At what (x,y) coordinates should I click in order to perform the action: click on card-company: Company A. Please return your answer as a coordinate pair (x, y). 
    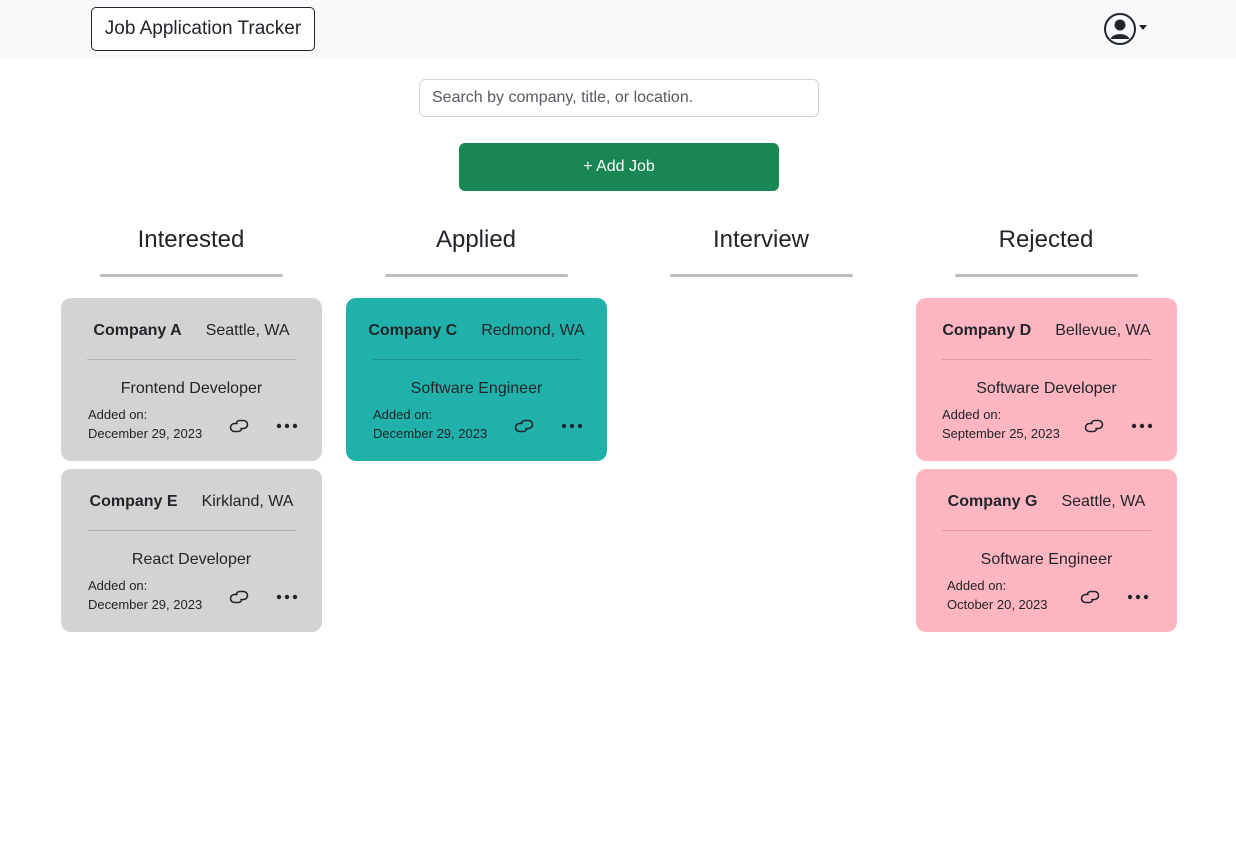
    Looking at the image, I should click on (137, 330).